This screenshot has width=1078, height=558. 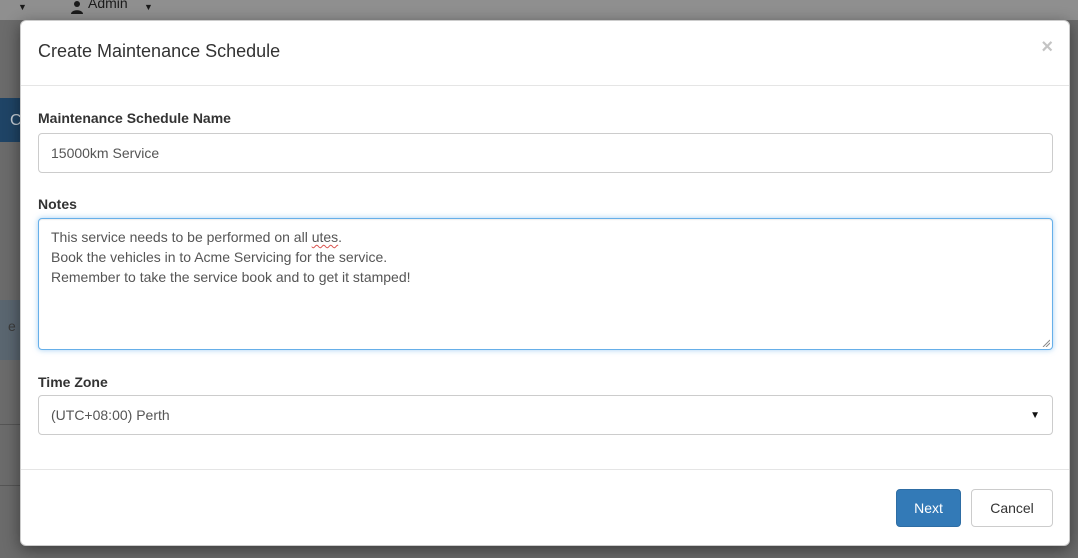 I want to click on background-letter: e, so click(x=12, y=326).